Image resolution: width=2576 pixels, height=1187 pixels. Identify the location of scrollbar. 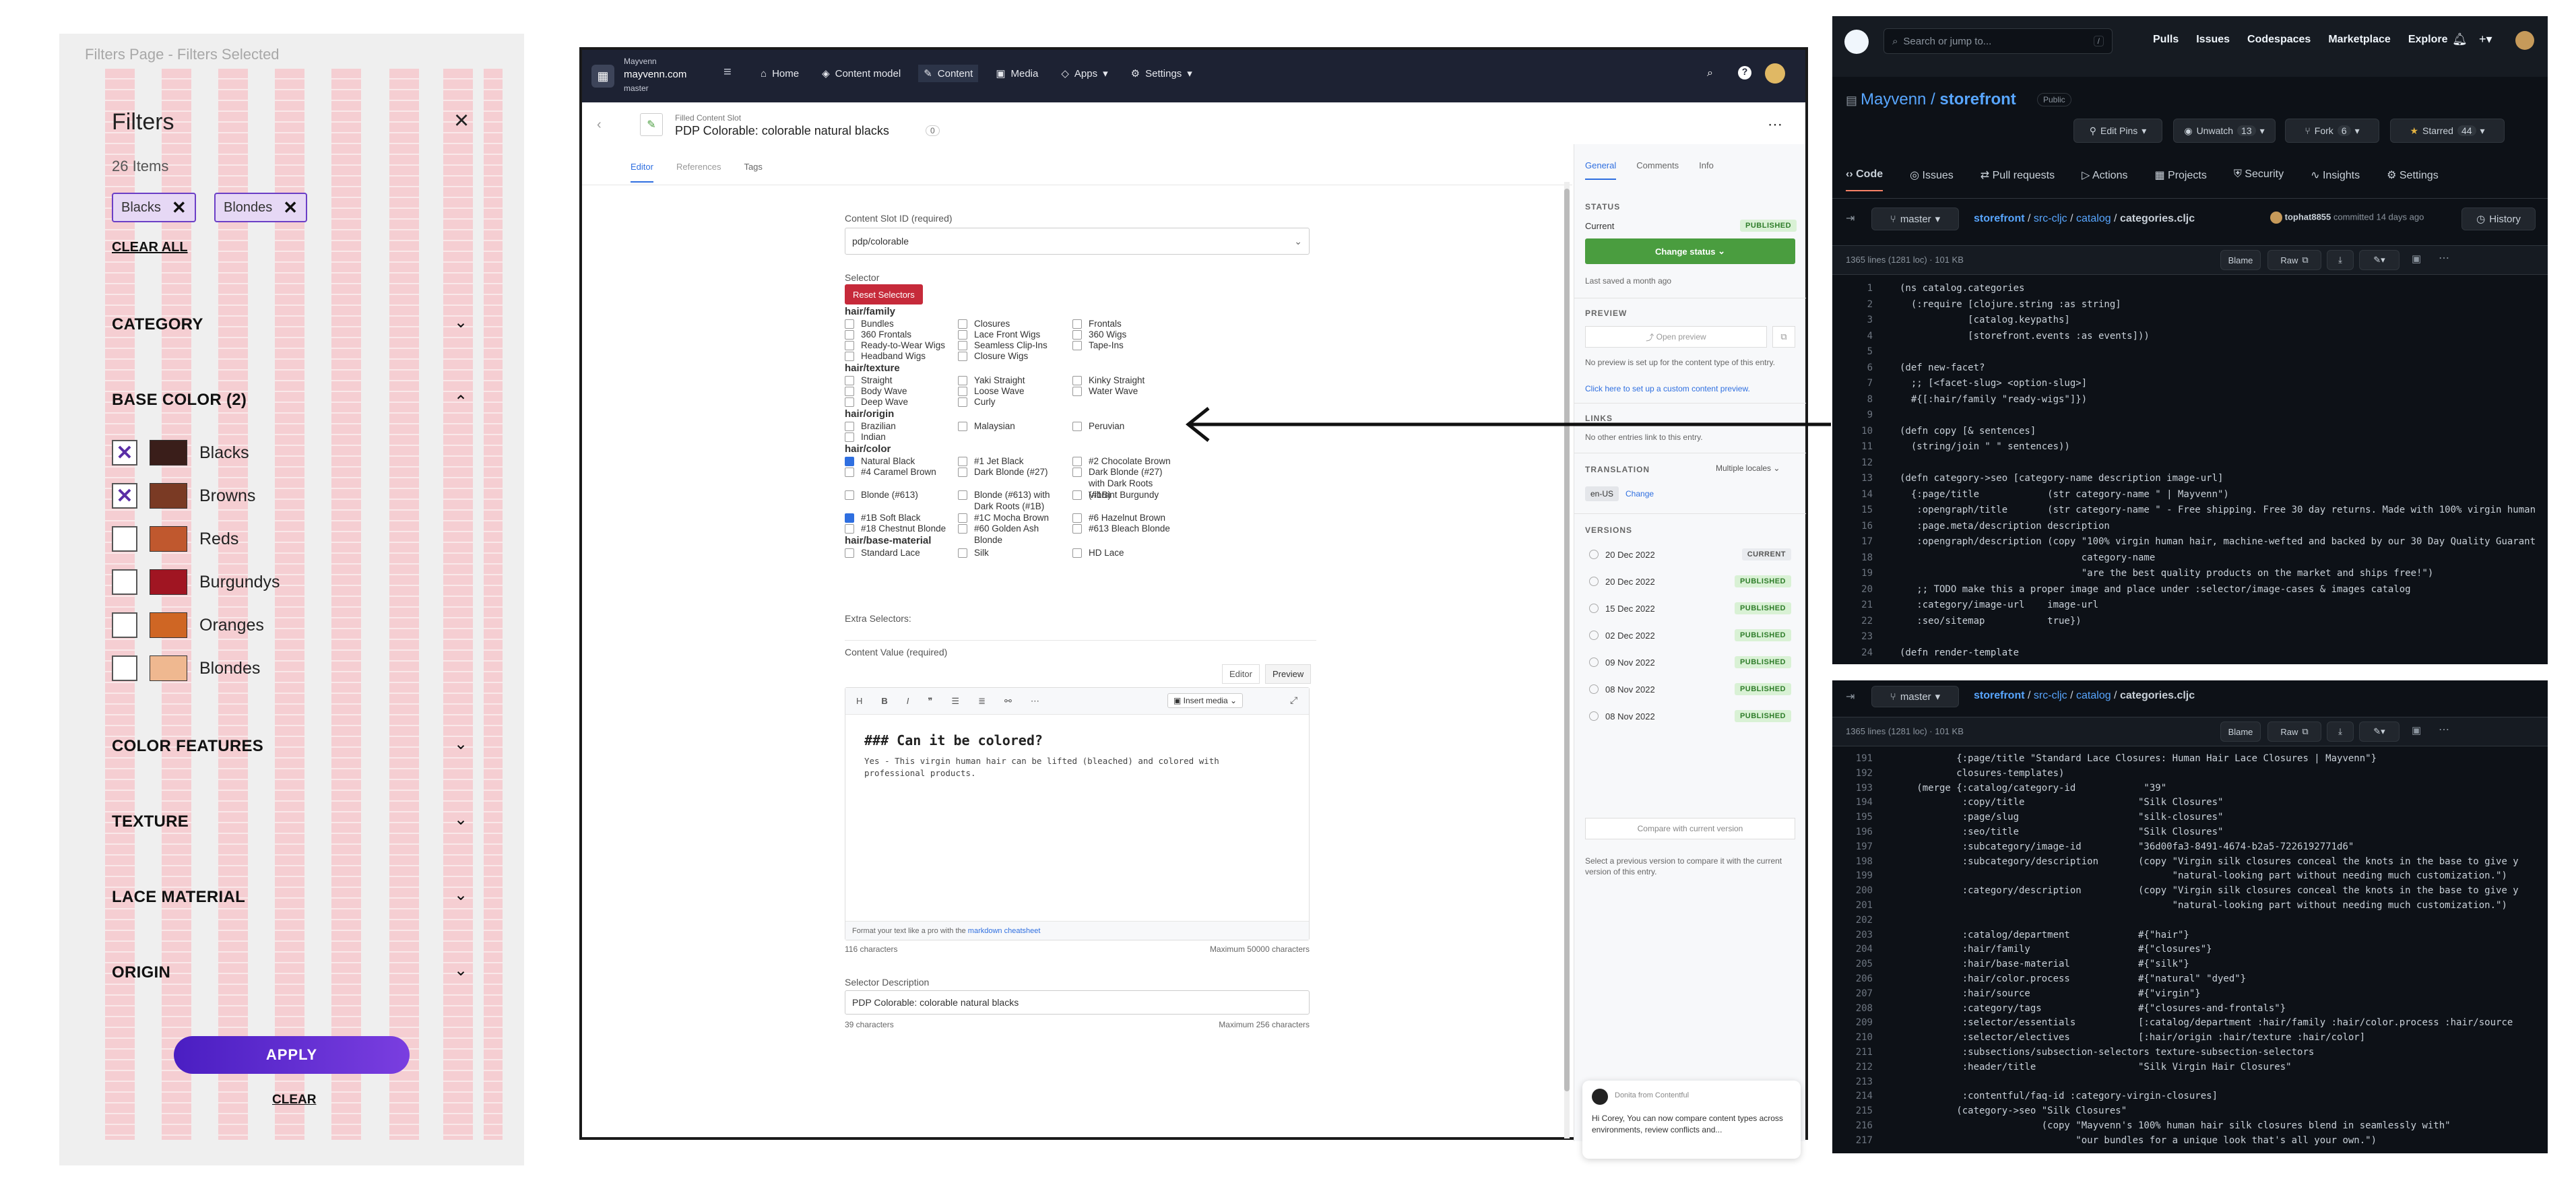
(1567, 660).